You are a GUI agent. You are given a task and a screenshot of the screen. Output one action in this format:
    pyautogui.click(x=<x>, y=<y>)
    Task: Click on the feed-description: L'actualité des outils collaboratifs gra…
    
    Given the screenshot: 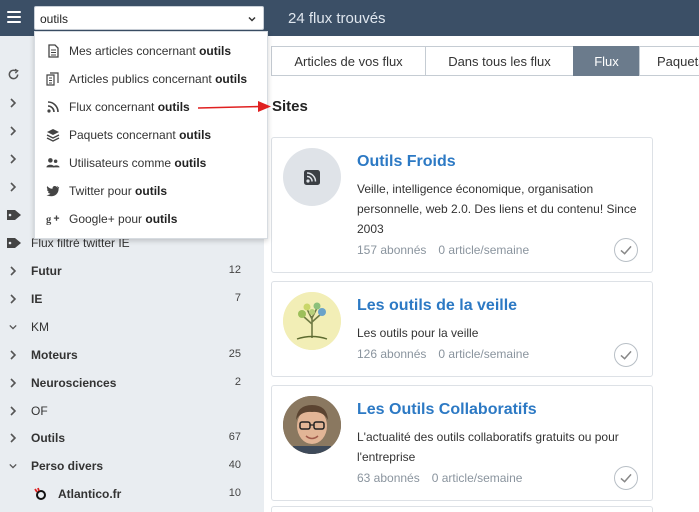 What is the action you would take?
    pyautogui.click(x=488, y=447)
    